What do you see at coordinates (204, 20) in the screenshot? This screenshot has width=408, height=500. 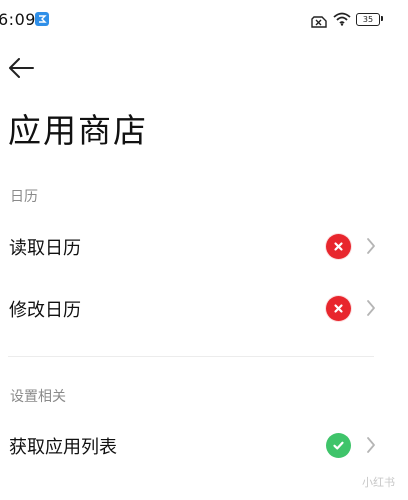 I see `status-bar: 6:09 35` at bounding box center [204, 20].